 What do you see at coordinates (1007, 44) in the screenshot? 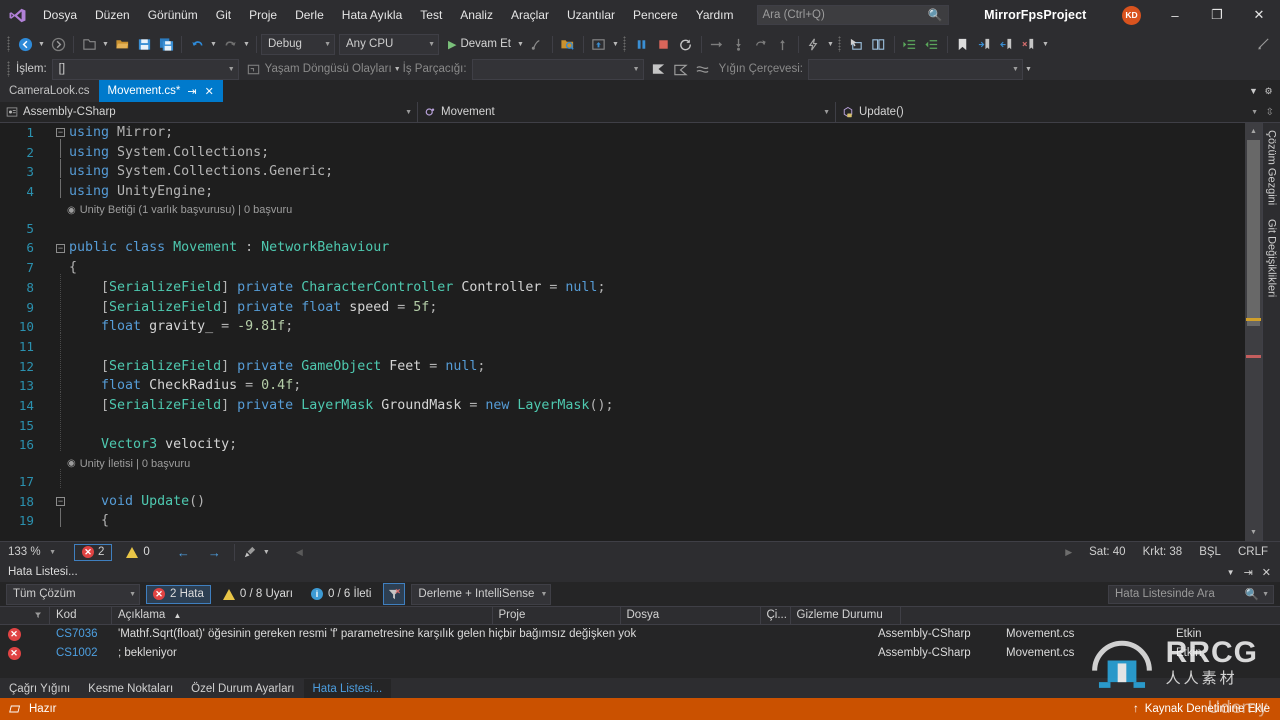
I see `previous-bookmark-icon` at bounding box center [1007, 44].